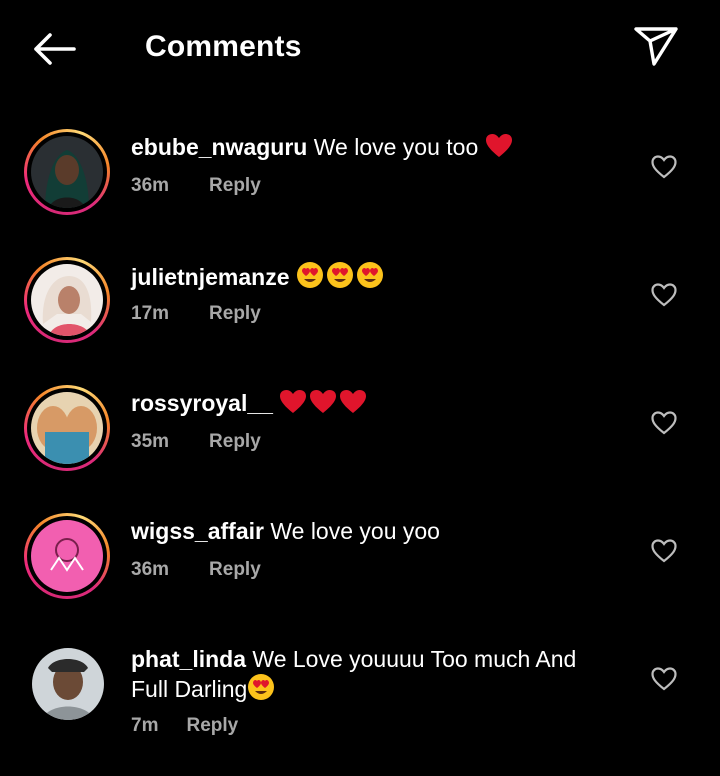  I want to click on red-heart-emoji-icon, so click(499, 149).